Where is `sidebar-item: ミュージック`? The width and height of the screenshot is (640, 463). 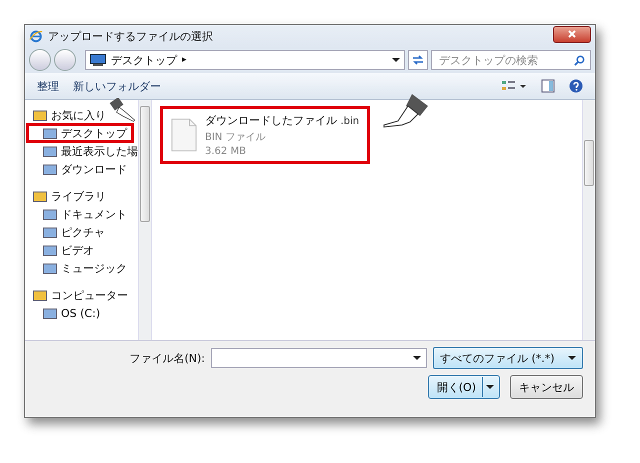 sidebar-item: ミュージック is located at coordinates (79, 268).